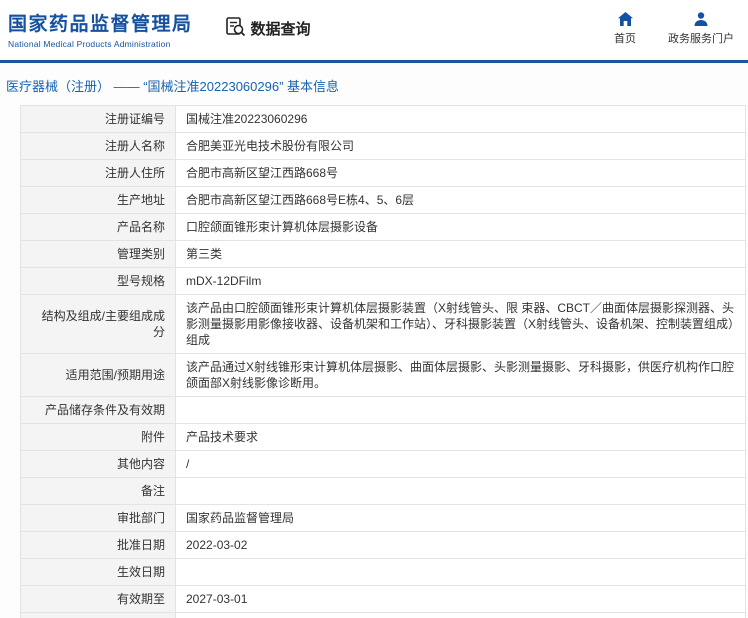 Image resolution: width=748 pixels, height=618 pixels. What do you see at coordinates (280, 29) in the screenshot?
I see `data-query-label: 数据查询` at bounding box center [280, 29].